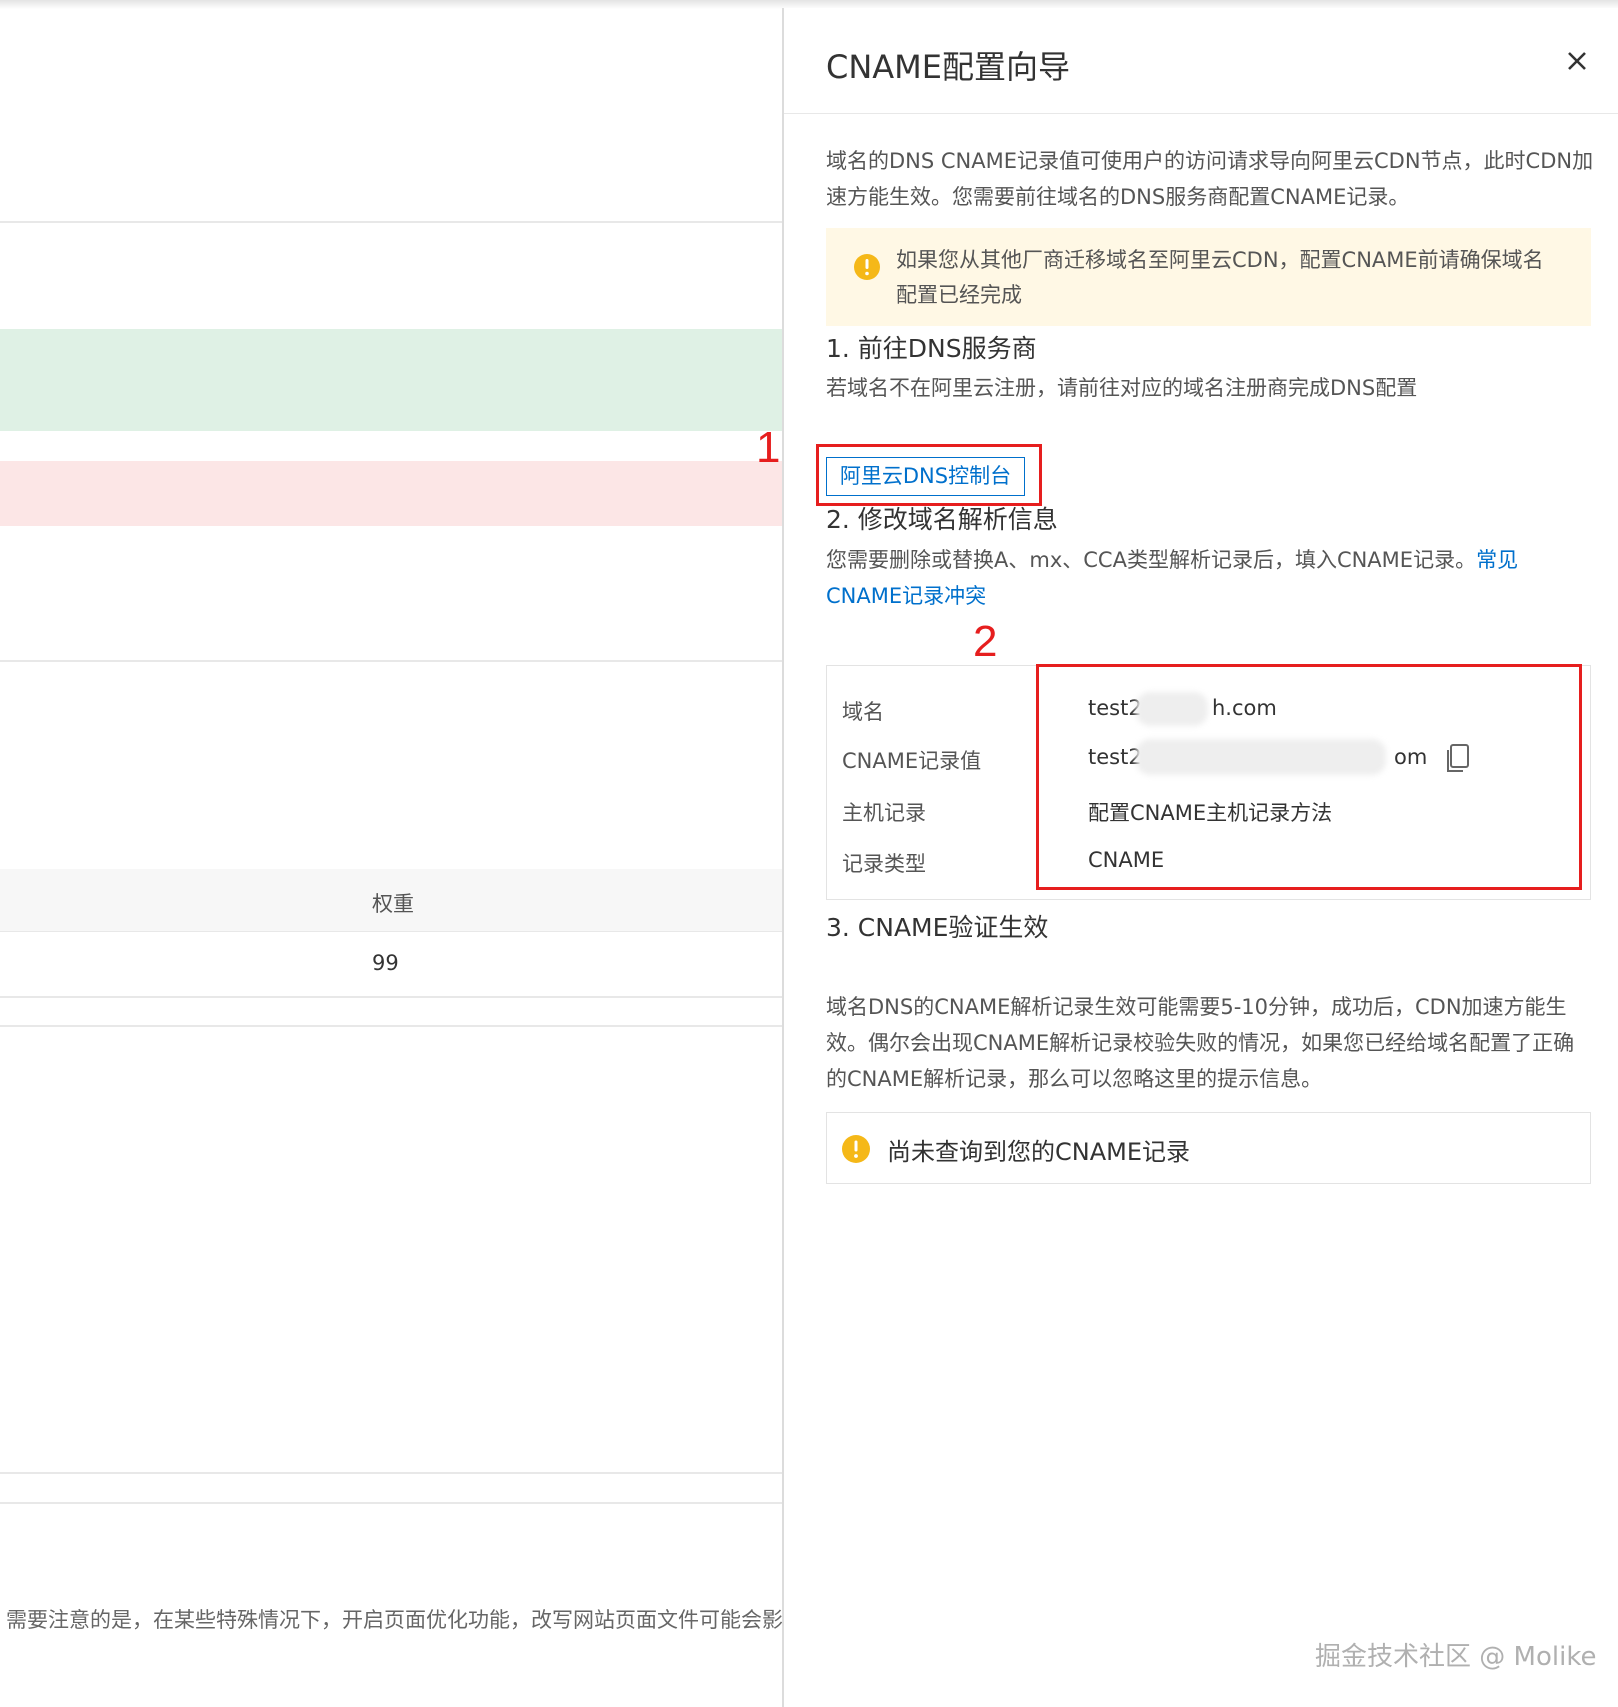 The image size is (1618, 1707). I want to click on step1-desc: 若域名不在阿里云注册，请前往对应的域名注册商完成DNS配置, so click(1122, 388).